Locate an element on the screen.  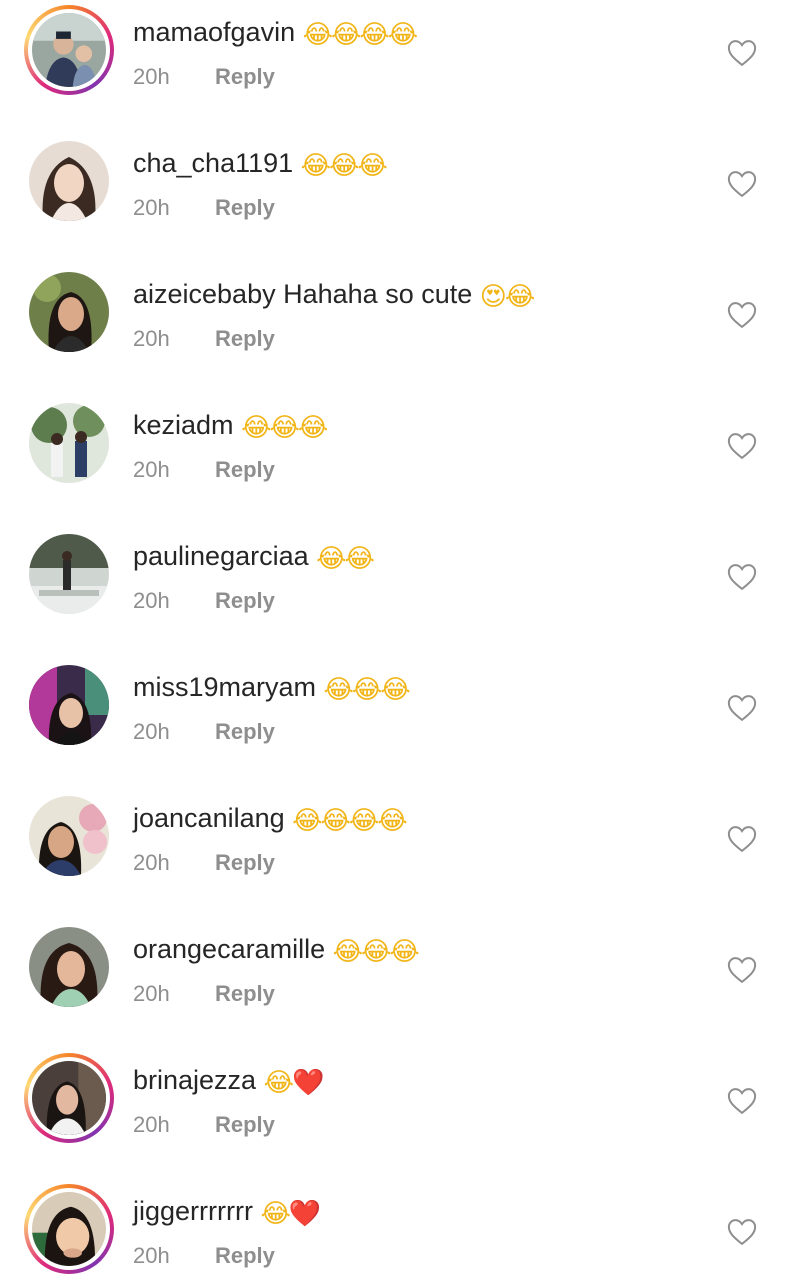
username-link: brinajezza is located at coordinates (194, 1080).